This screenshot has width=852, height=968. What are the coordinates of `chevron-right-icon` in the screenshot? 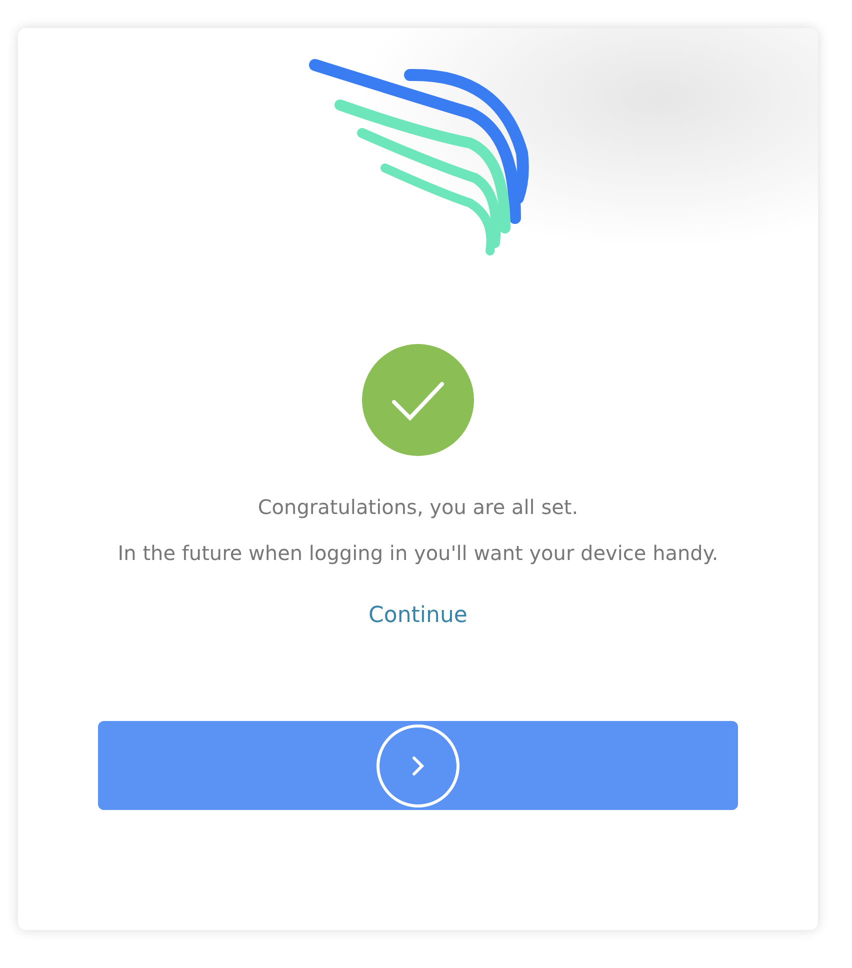 It's located at (418, 766).